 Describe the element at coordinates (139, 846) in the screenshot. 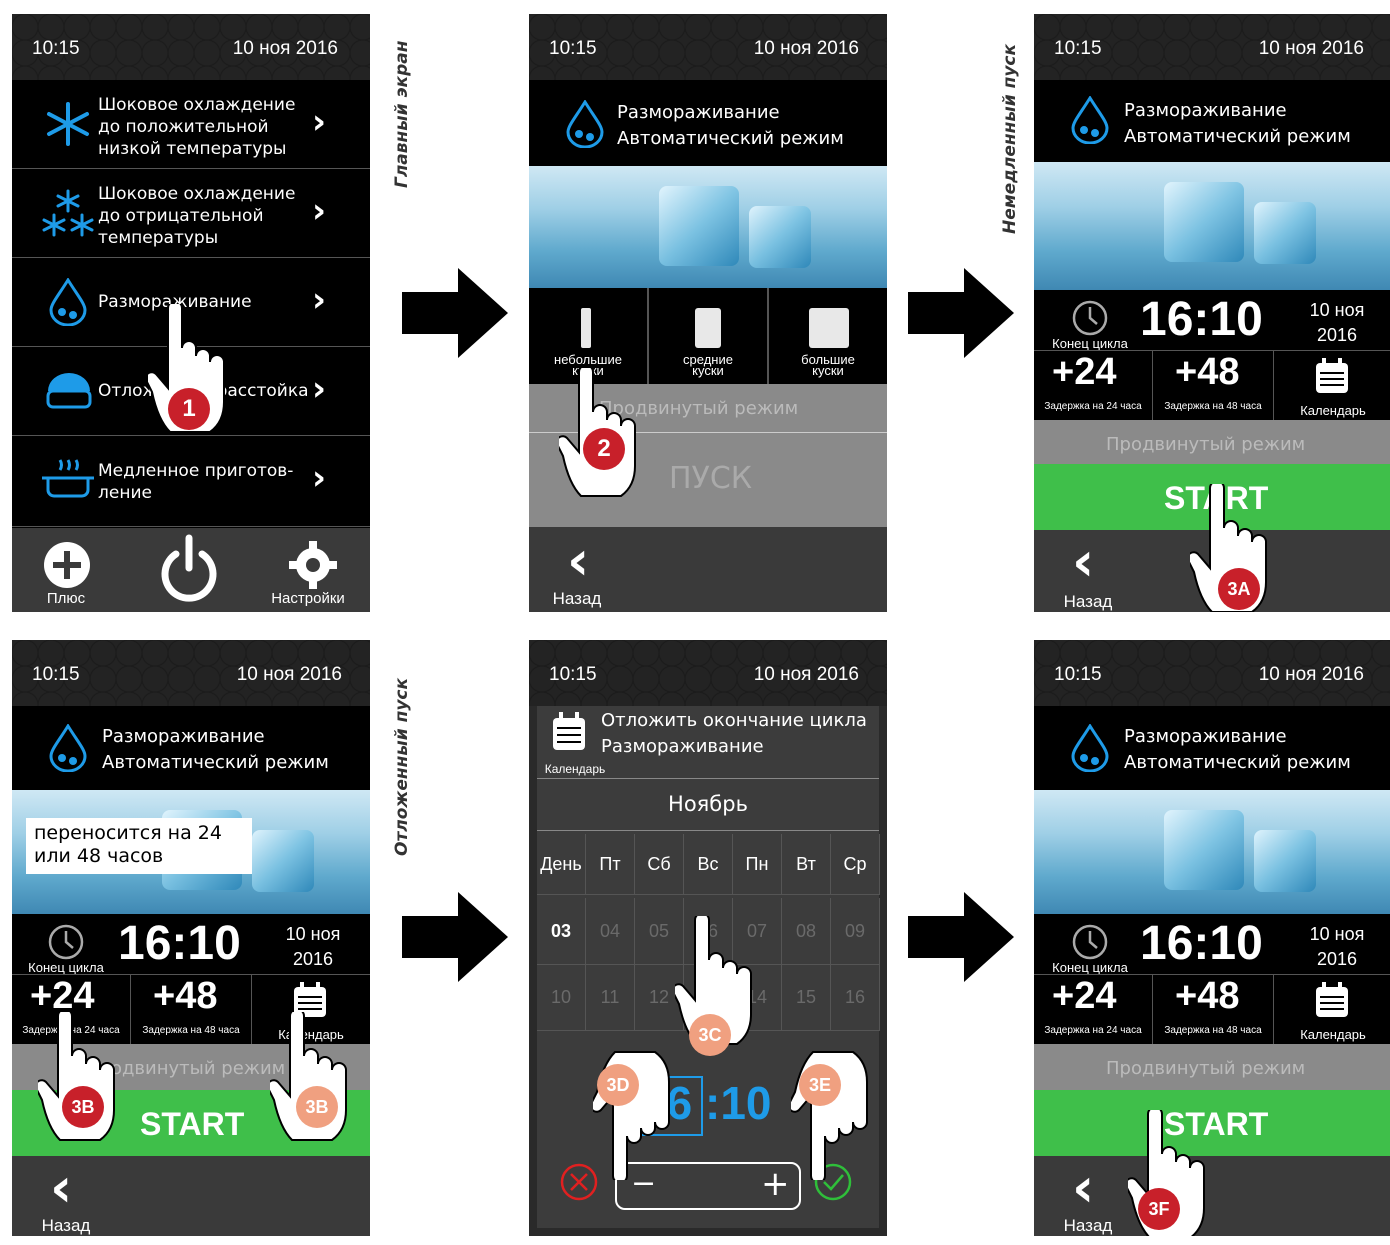

I see `delay-callout: переносится на 24 или 48 часов` at that location.